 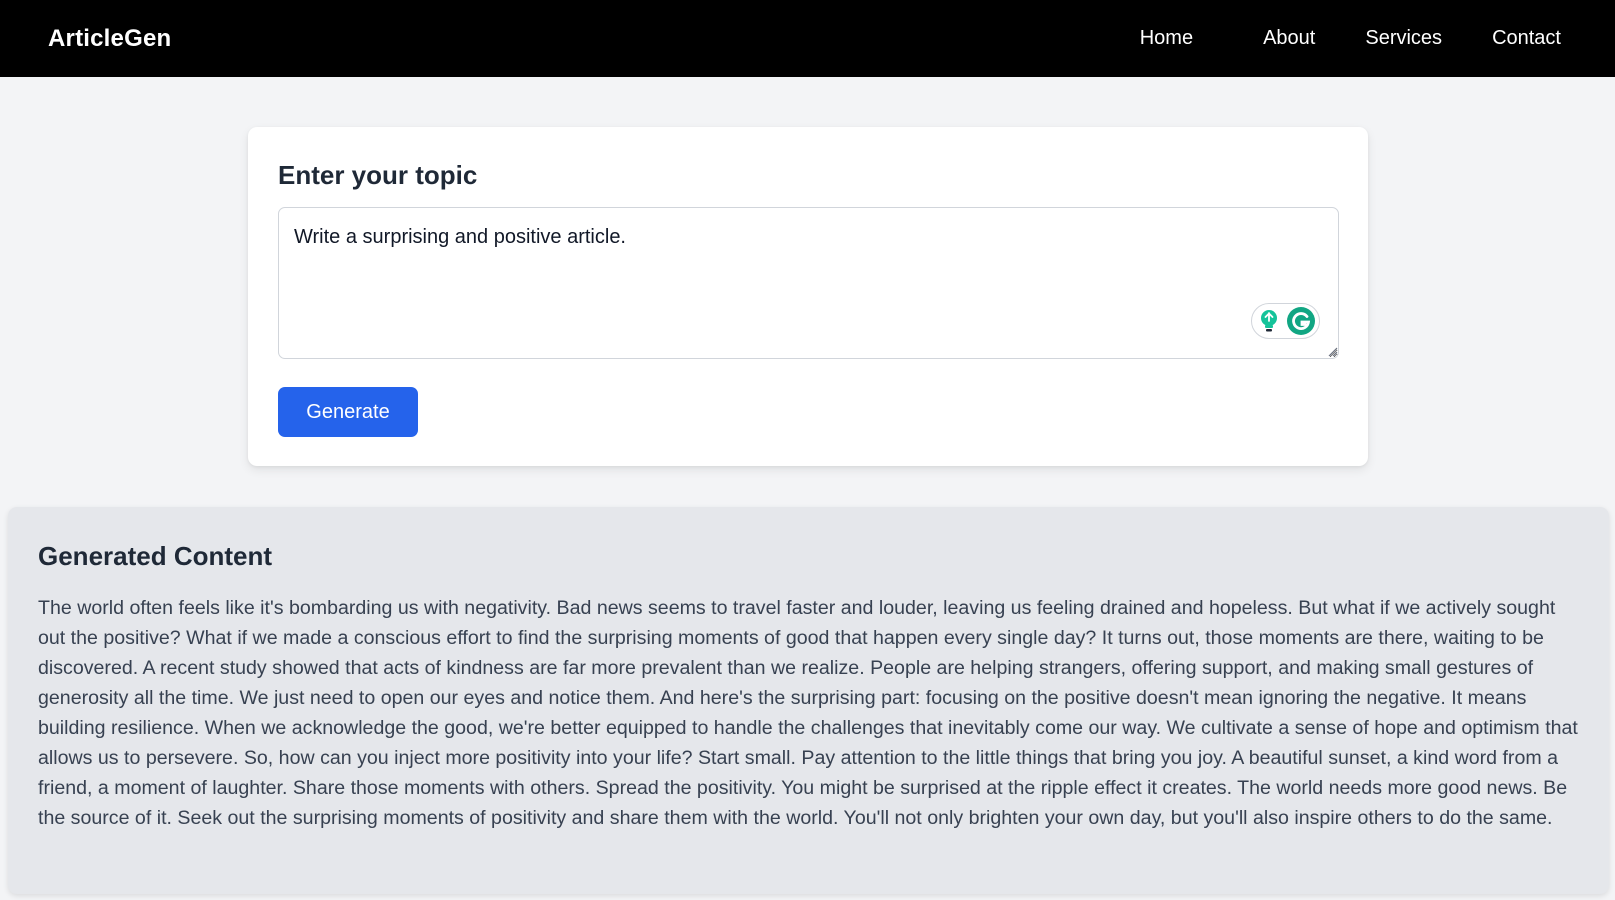 I want to click on topic-input: Write a surprising and positive article., so click(x=808, y=283).